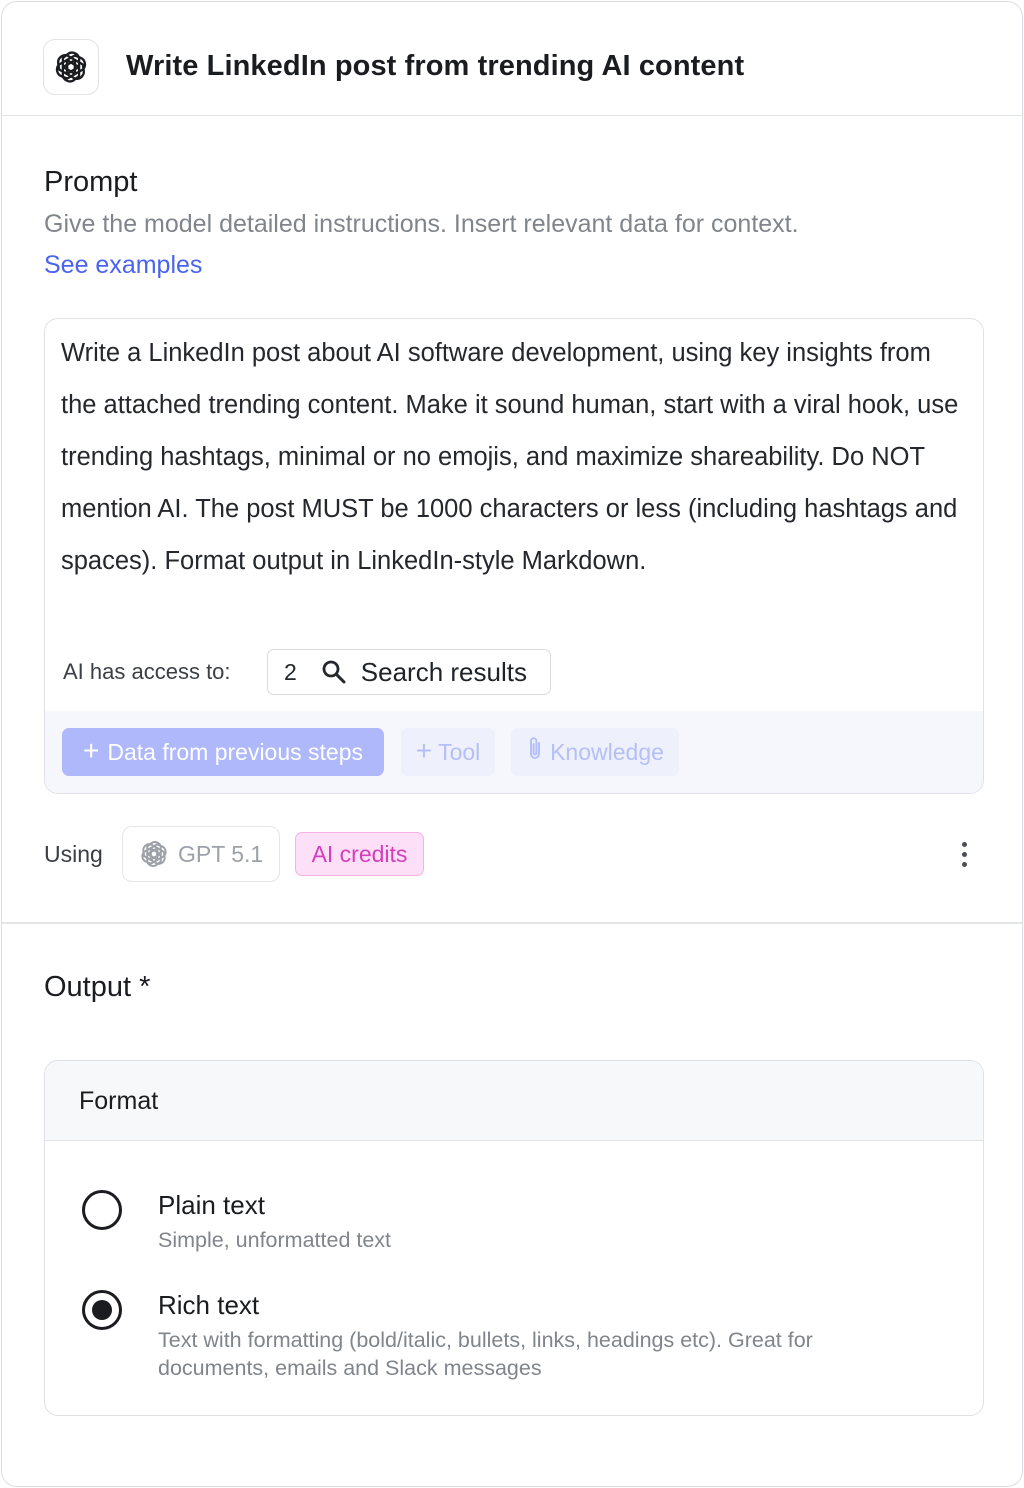 The image size is (1024, 1488). I want to click on add-data-label: Data from previous steps, so click(235, 751).